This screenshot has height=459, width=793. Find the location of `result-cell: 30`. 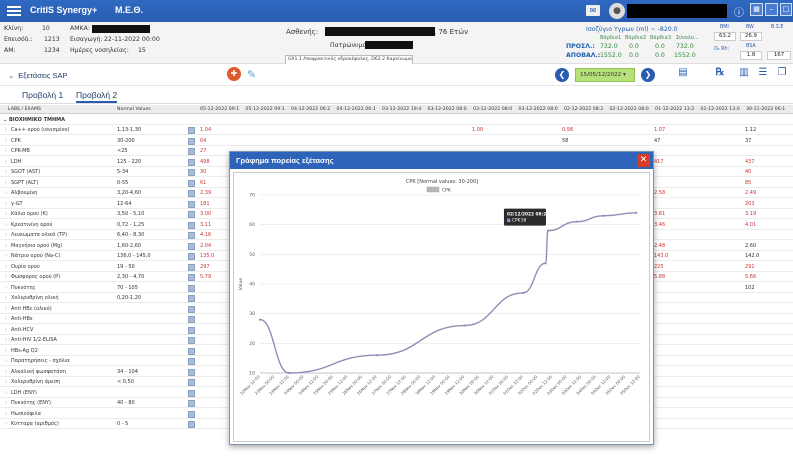

result-cell: 30 is located at coordinates (203, 172).